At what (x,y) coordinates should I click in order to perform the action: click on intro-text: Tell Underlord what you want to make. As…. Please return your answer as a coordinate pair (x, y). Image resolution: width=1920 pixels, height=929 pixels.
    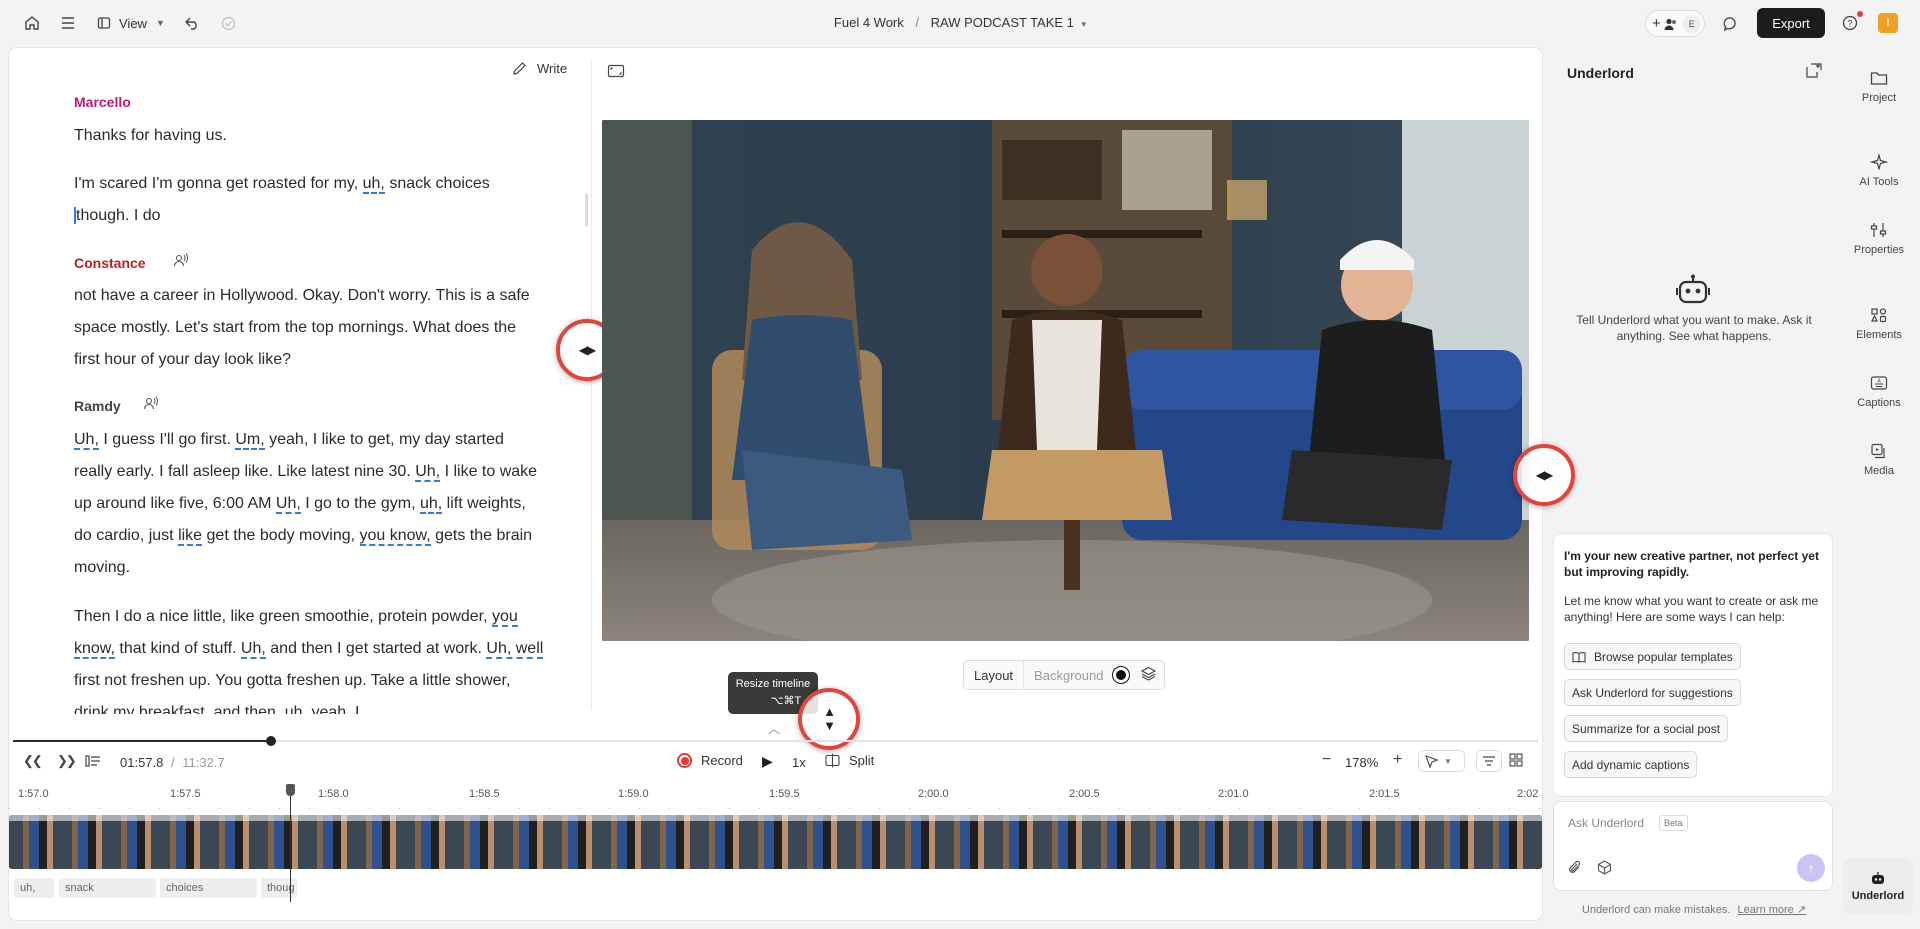
    Looking at the image, I should click on (1694, 328).